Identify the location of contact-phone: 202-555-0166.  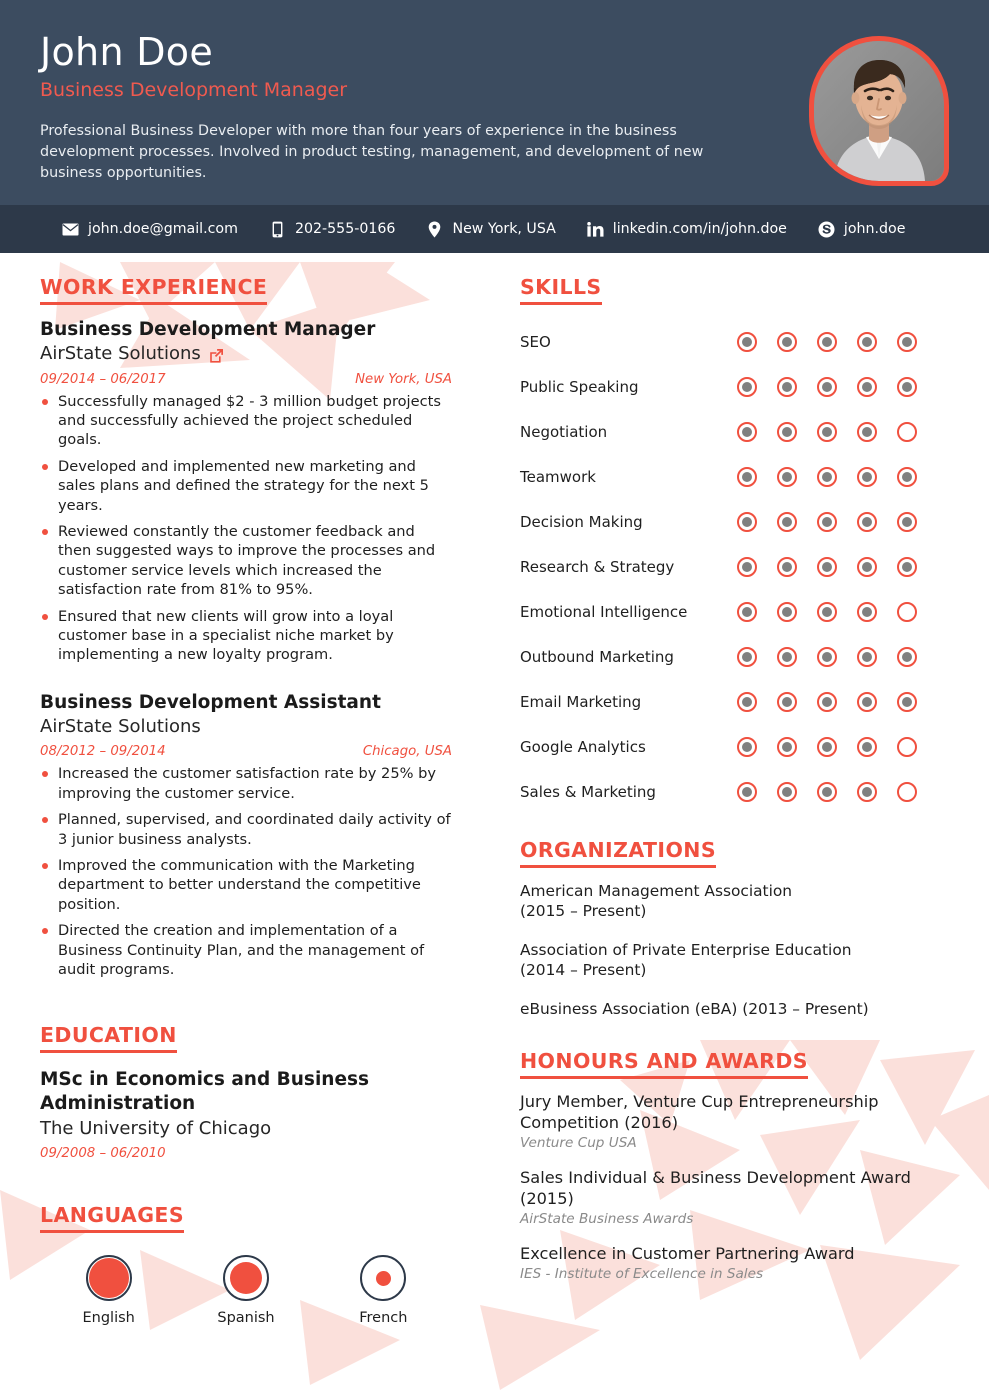
(332, 229).